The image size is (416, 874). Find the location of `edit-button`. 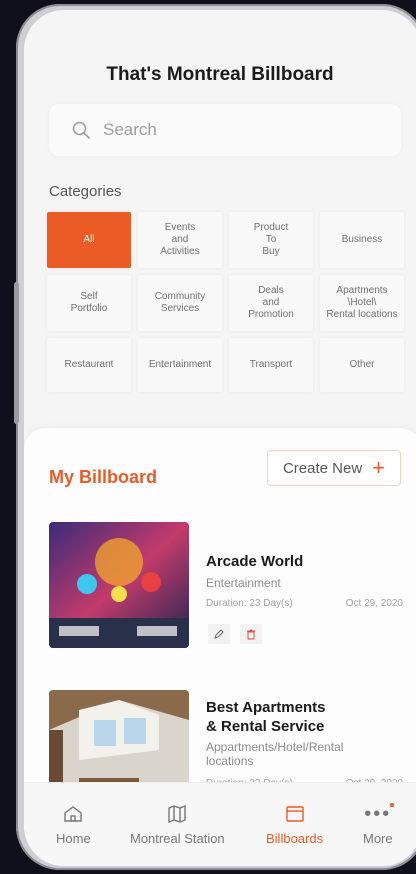

edit-button is located at coordinates (219, 634).